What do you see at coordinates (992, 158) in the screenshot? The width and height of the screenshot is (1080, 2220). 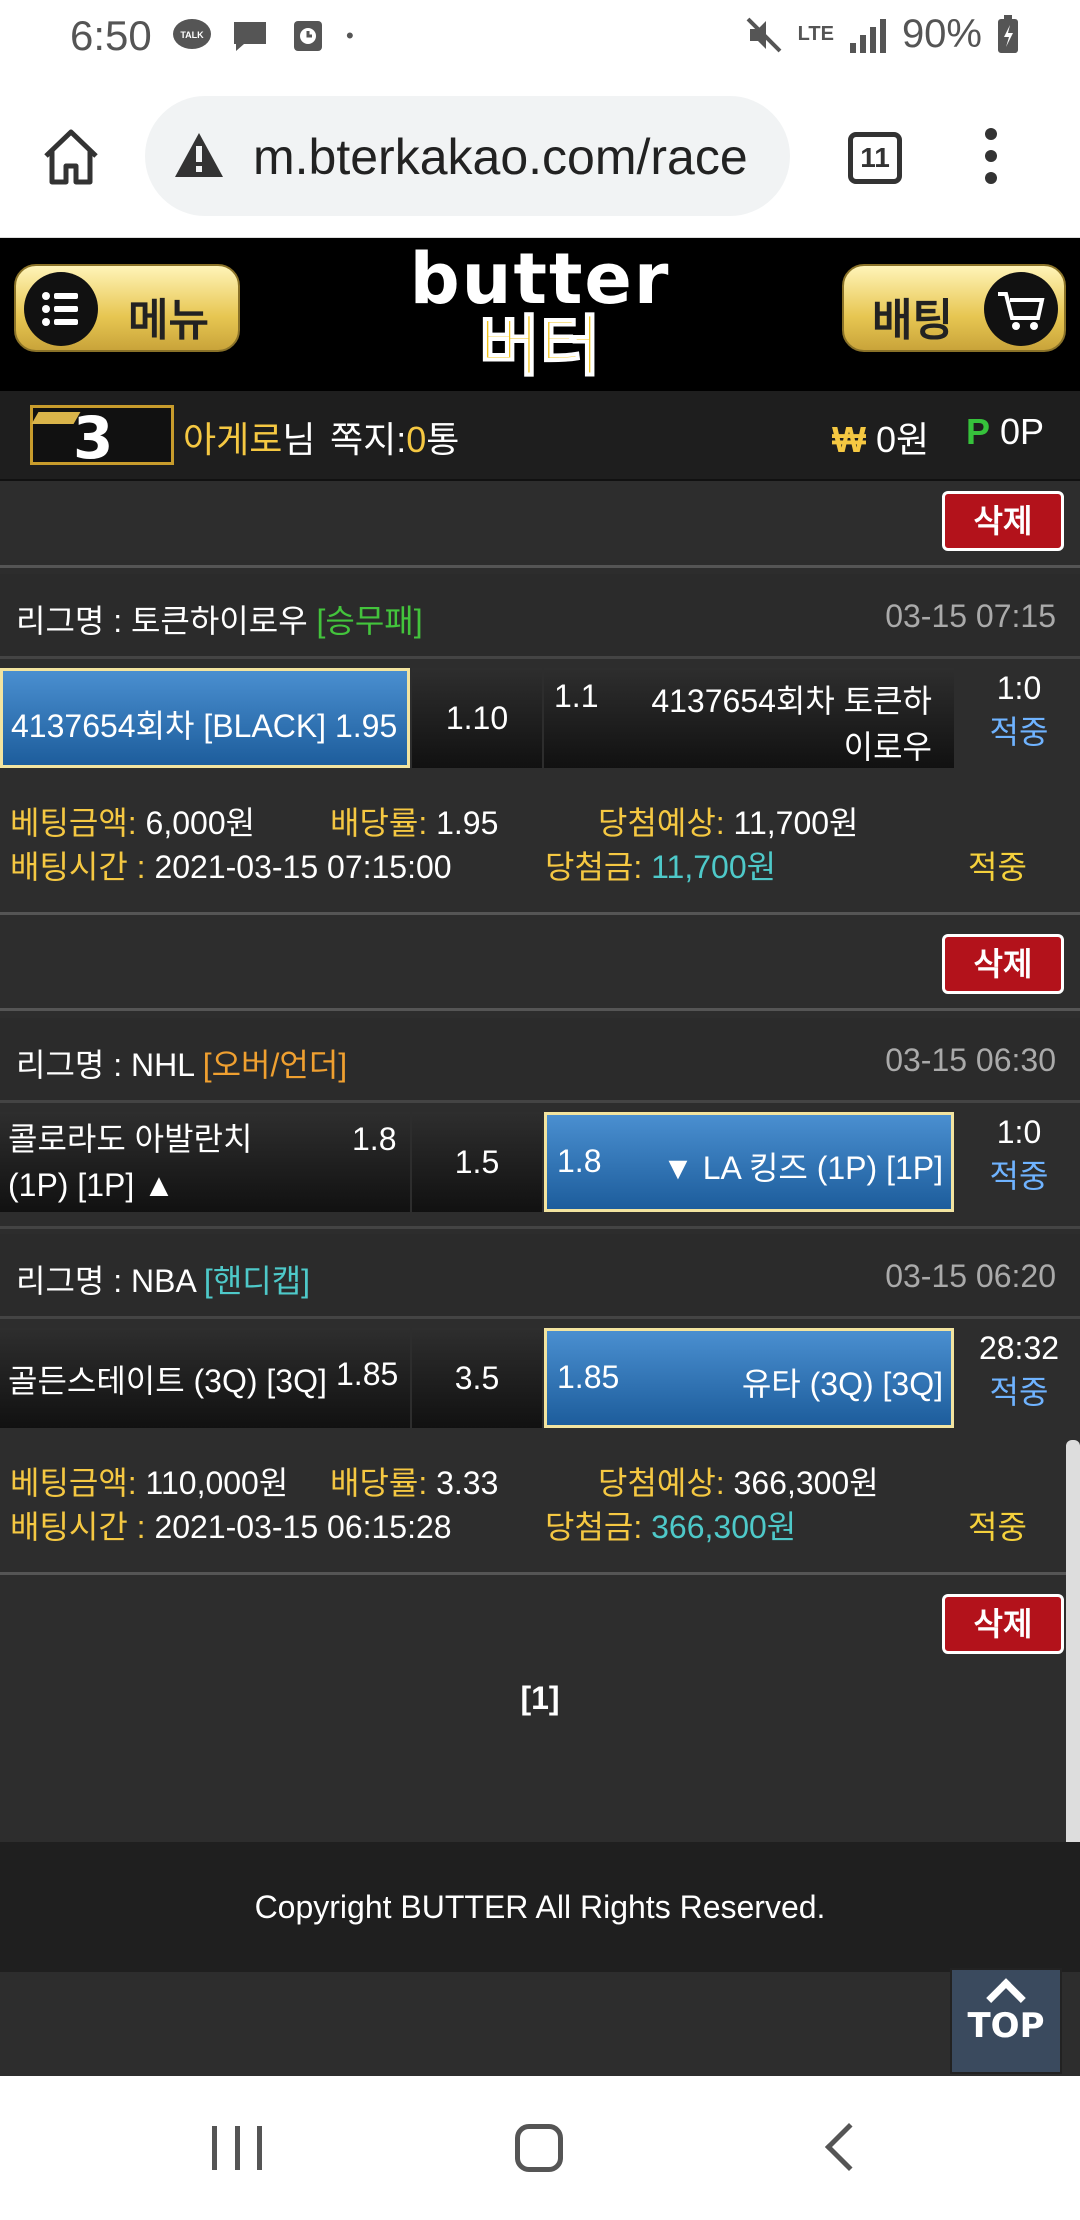 I see `more-options-icon` at bounding box center [992, 158].